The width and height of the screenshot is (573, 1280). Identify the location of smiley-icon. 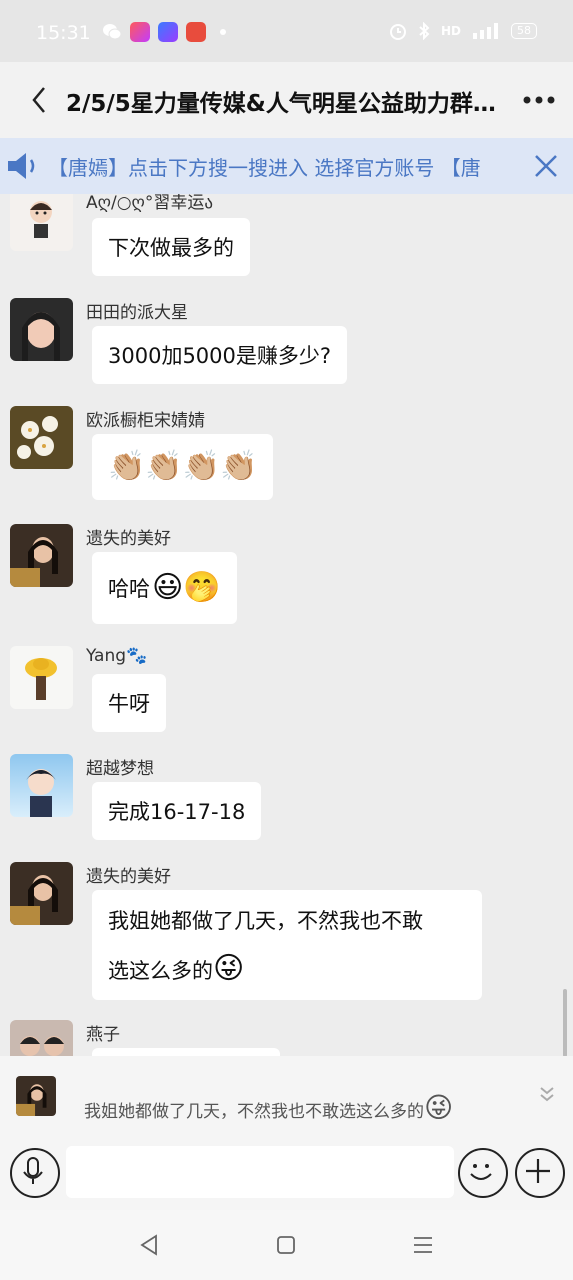
(481, 1172).